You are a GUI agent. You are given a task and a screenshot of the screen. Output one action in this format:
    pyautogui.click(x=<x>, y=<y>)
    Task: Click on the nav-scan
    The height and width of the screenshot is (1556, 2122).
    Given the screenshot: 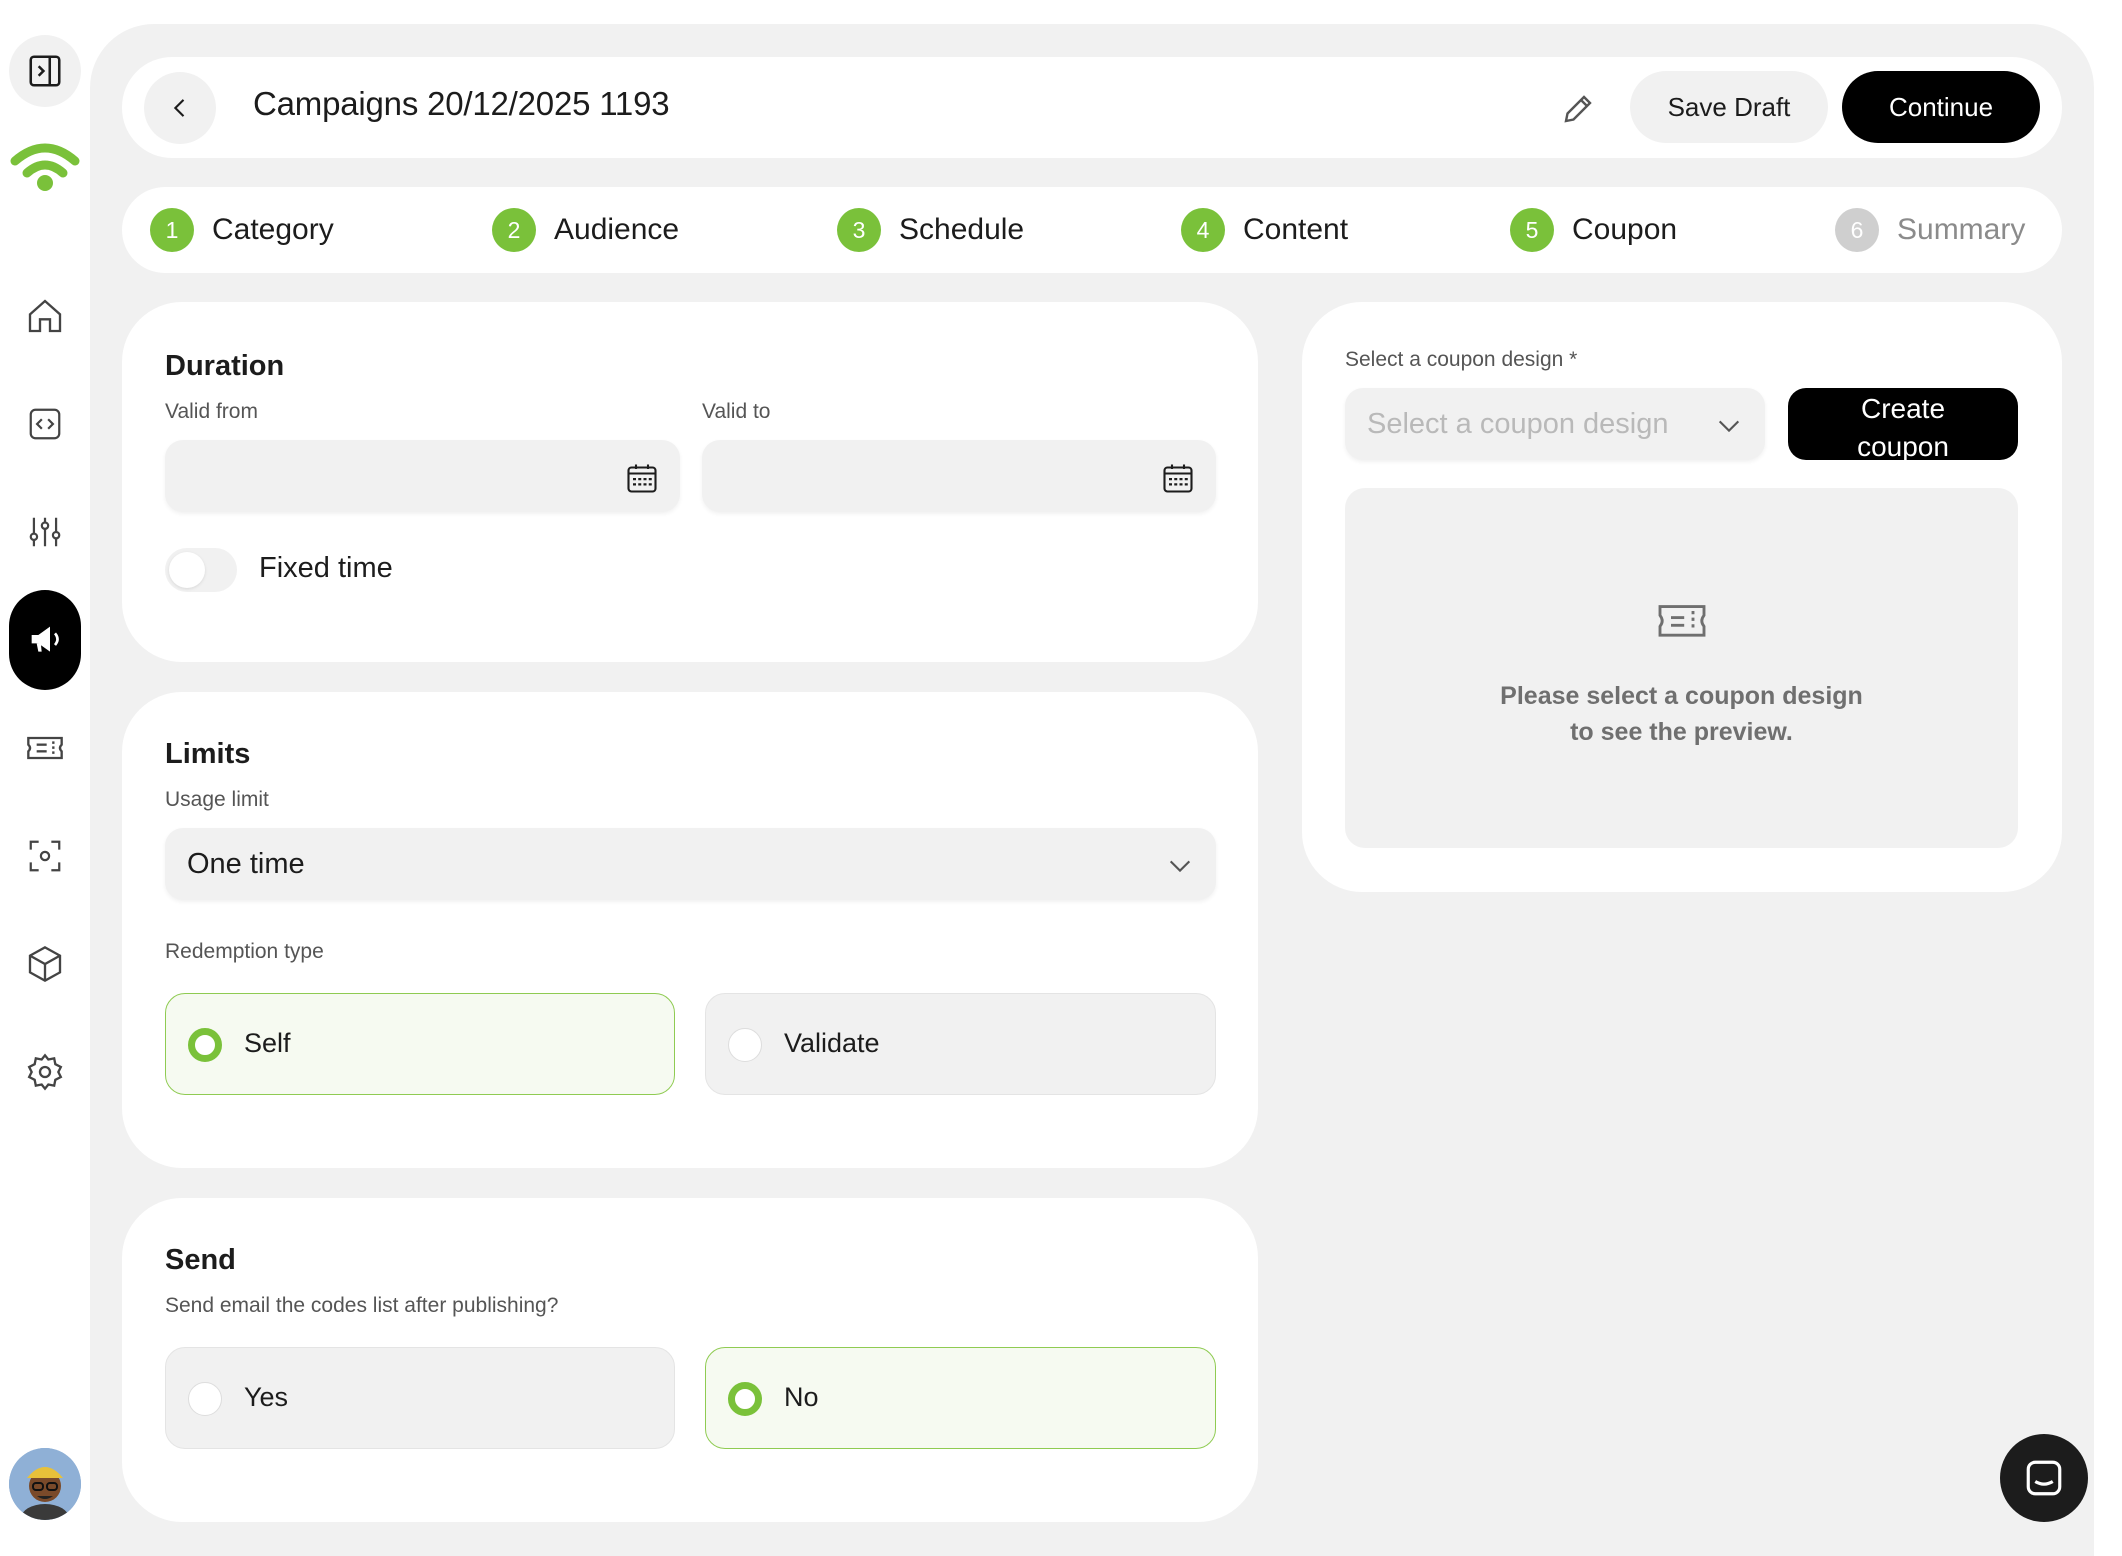 What is the action you would take?
    pyautogui.click(x=45, y=856)
    